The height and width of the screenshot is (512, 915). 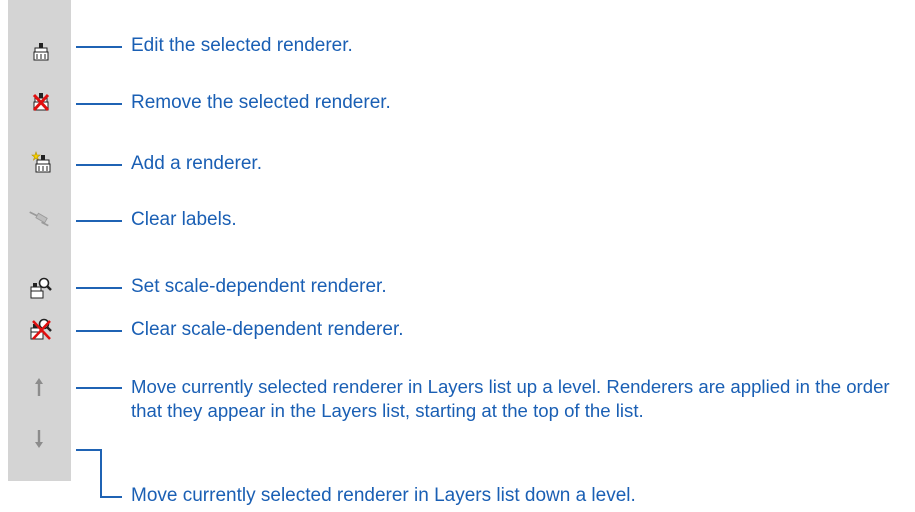 I want to click on callout-remove-renderer: Remove the selected renderer., so click(x=261, y=102).